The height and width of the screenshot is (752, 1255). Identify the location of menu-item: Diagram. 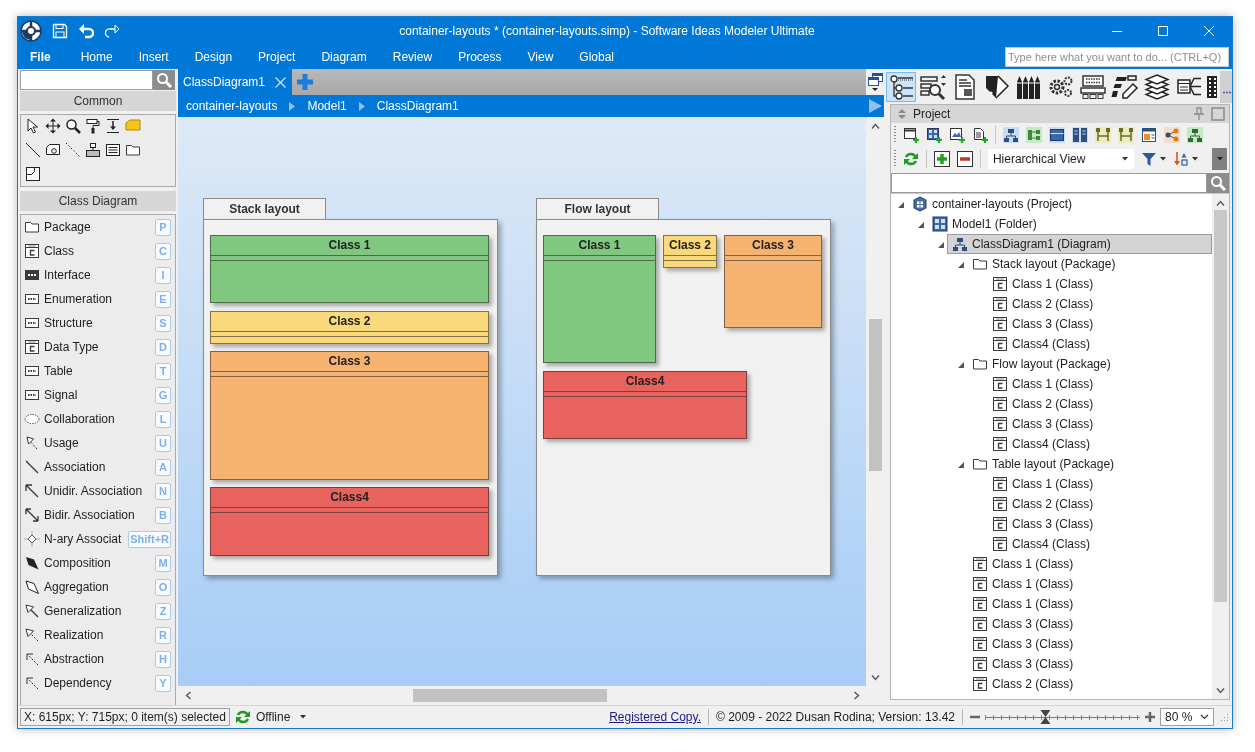
(344, 57).